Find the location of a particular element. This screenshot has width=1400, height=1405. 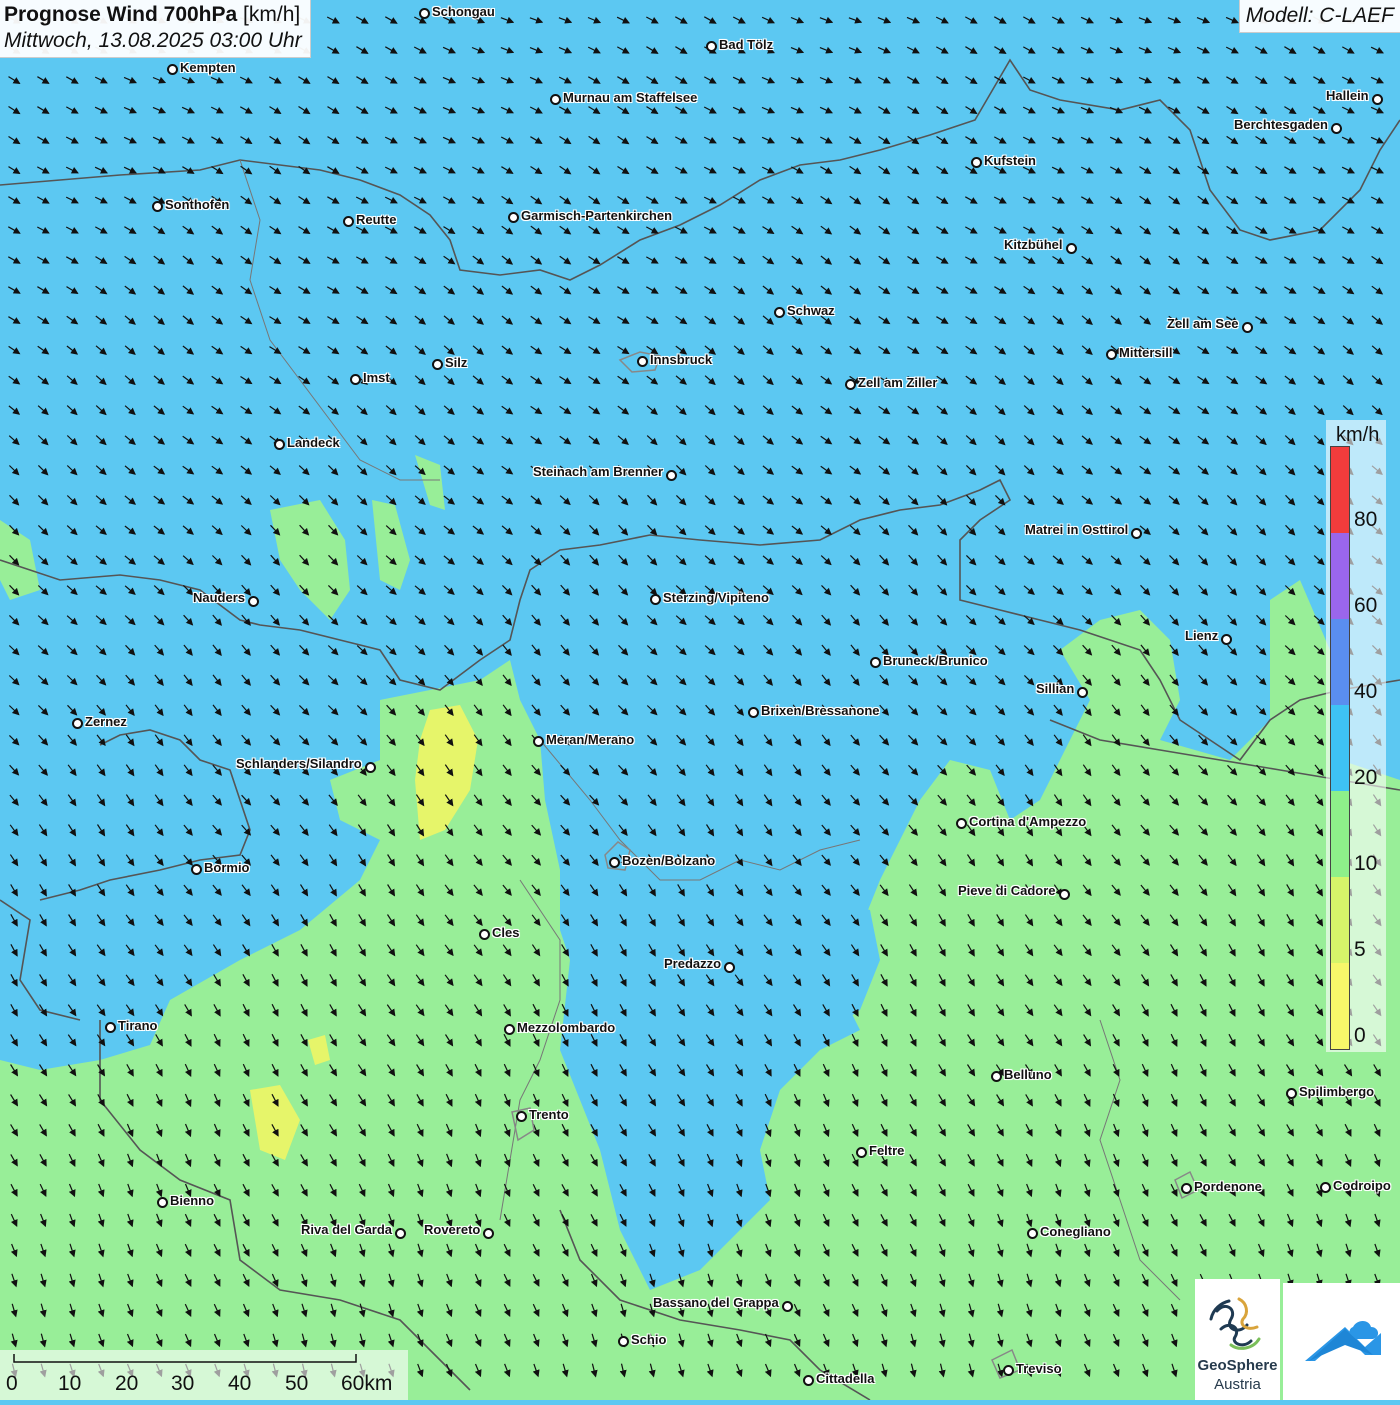

city-label: Feltre is located at coordinates (886, 1151).